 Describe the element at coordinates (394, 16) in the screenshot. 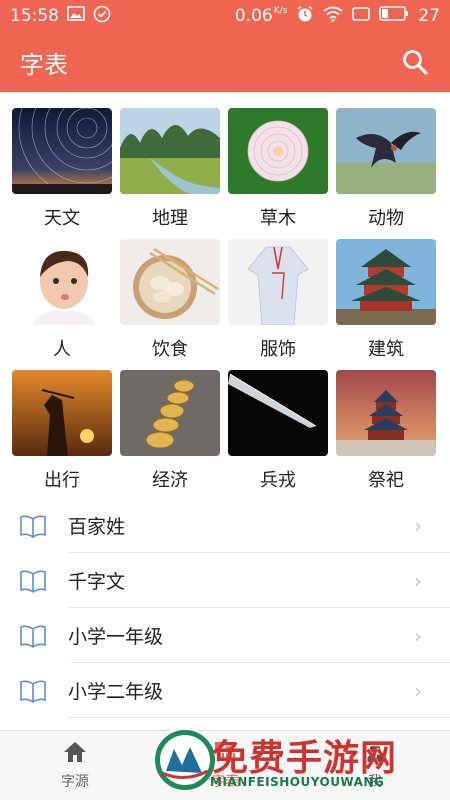

I see `battery-icon` at that location.